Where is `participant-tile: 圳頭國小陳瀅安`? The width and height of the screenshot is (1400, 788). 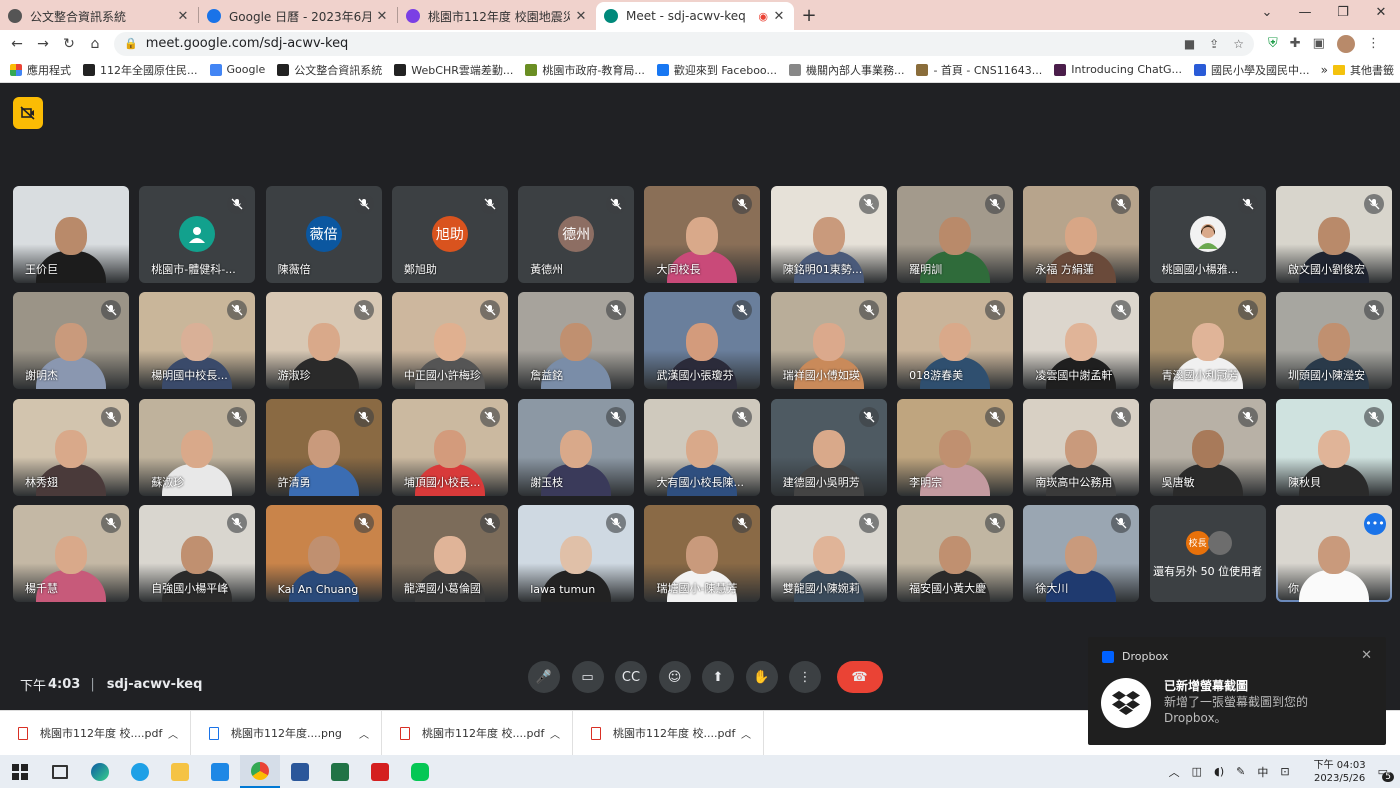 participant-tile: 圳頭國小陳瀅安 is located at coordinates (1333, 341).